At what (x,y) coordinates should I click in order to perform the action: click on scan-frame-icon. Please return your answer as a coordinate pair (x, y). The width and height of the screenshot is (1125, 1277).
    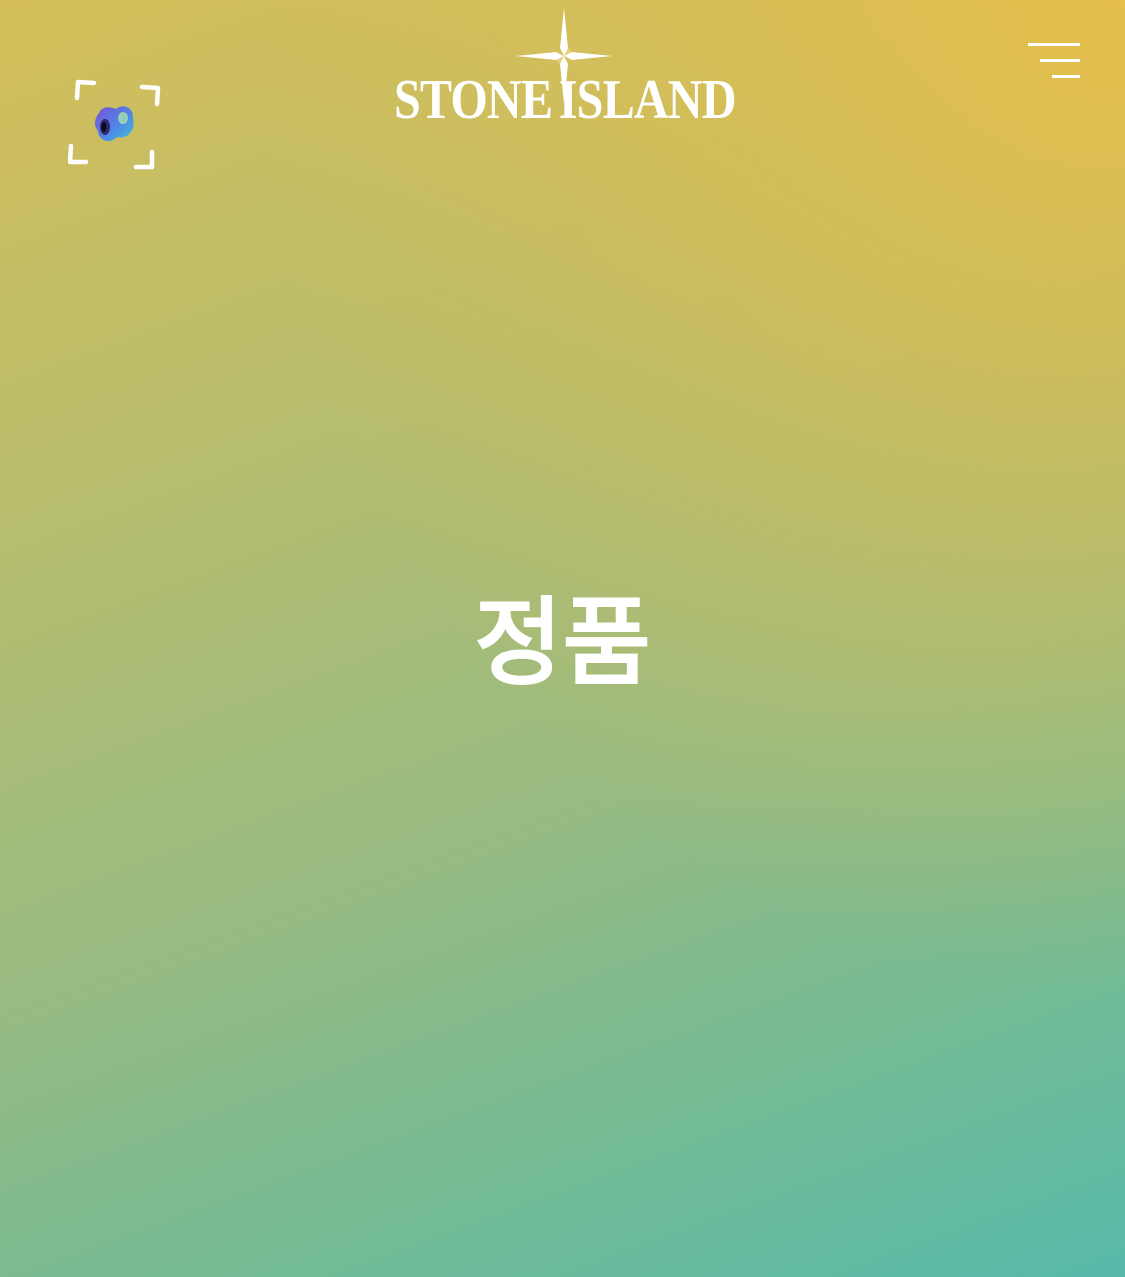
    Looking at the image, I should click on (114, 124).